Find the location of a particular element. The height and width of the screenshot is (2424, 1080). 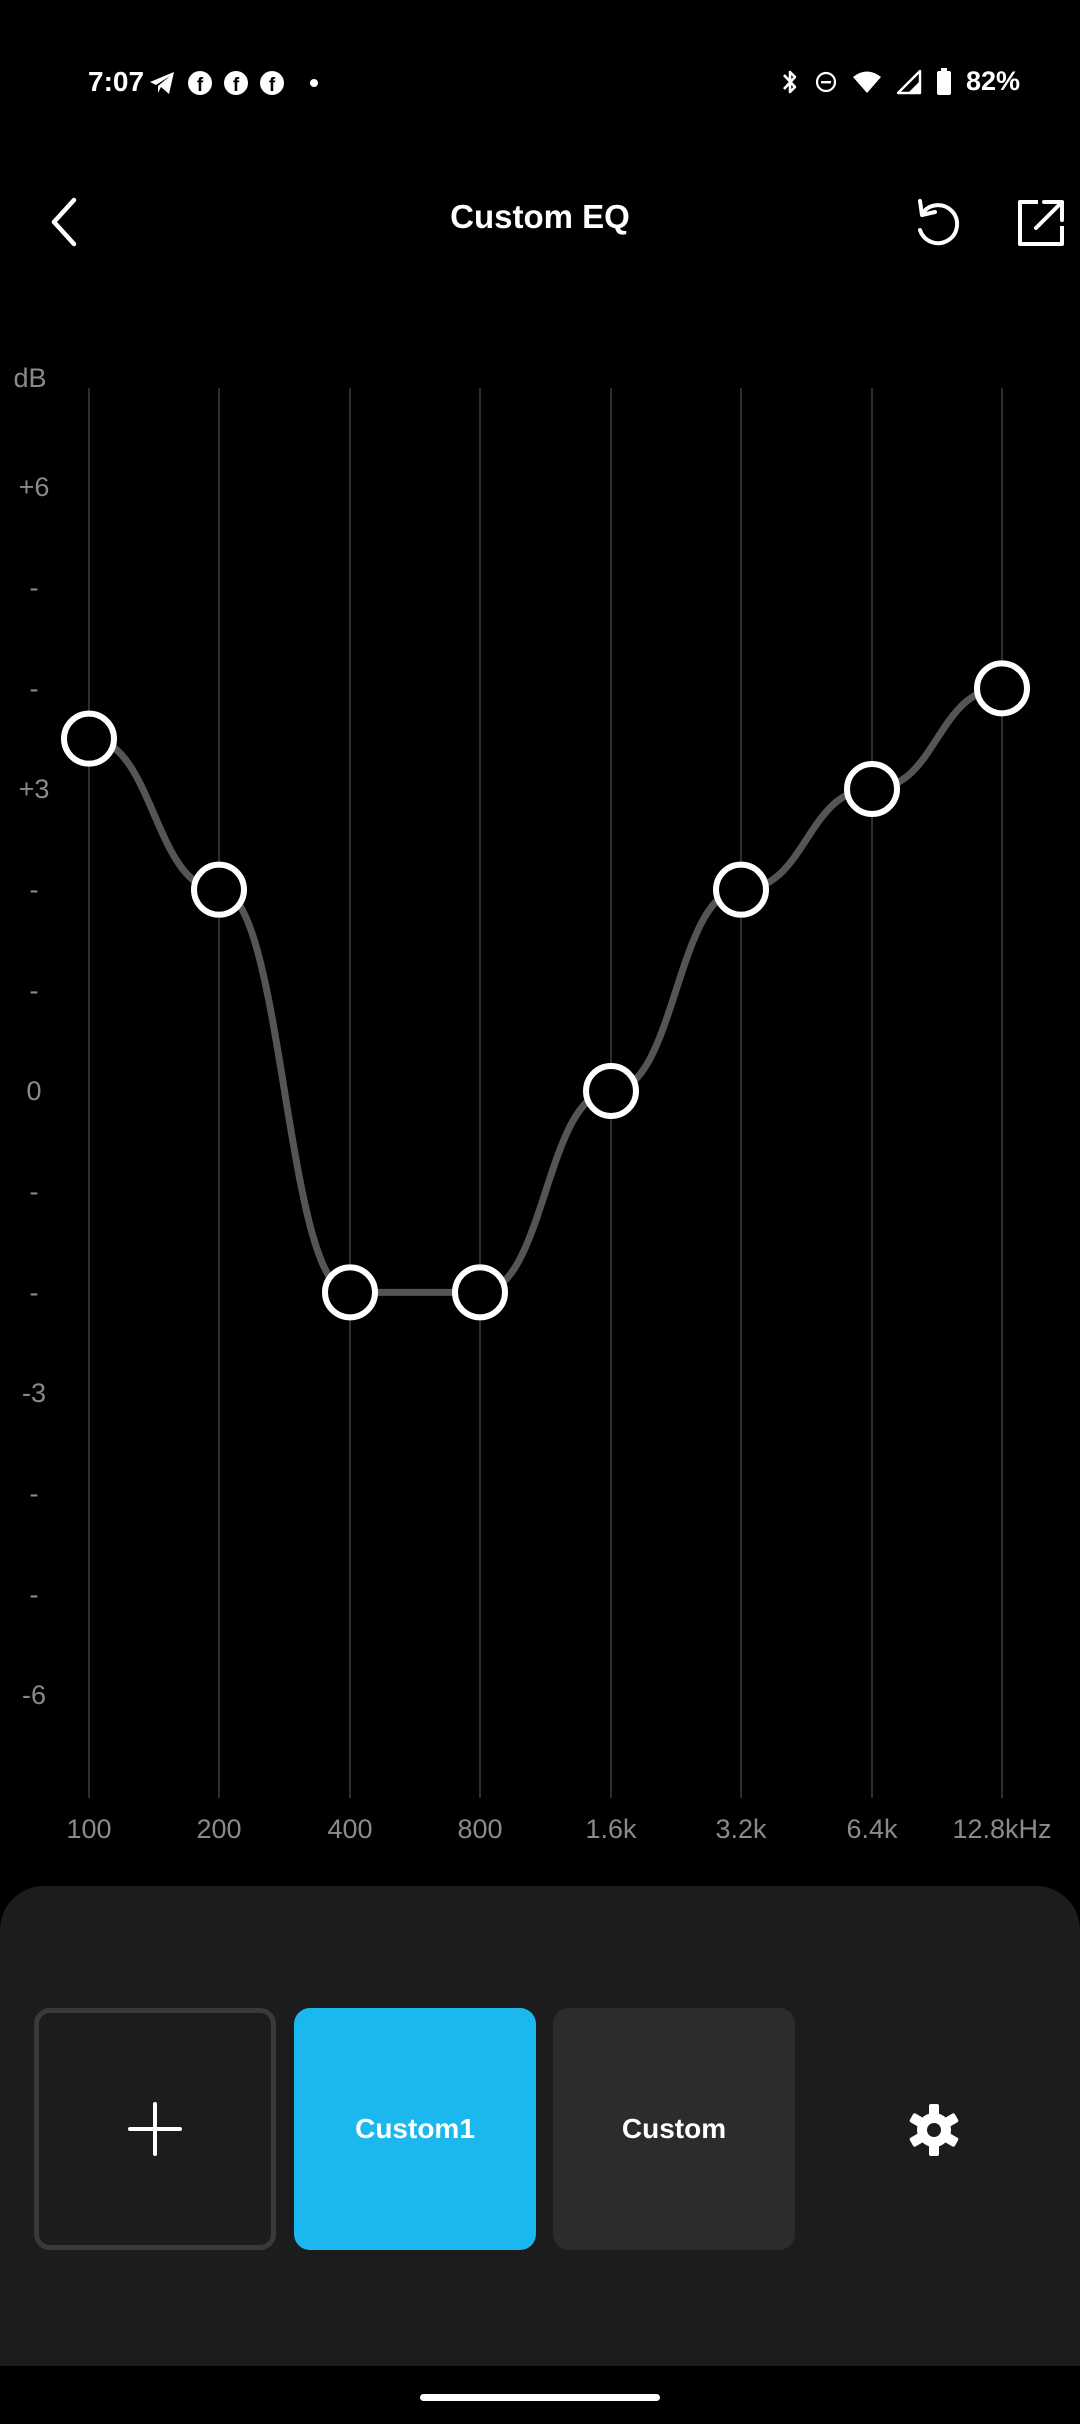

x-tick-label: 100 is located at coordinates (88, 1829).